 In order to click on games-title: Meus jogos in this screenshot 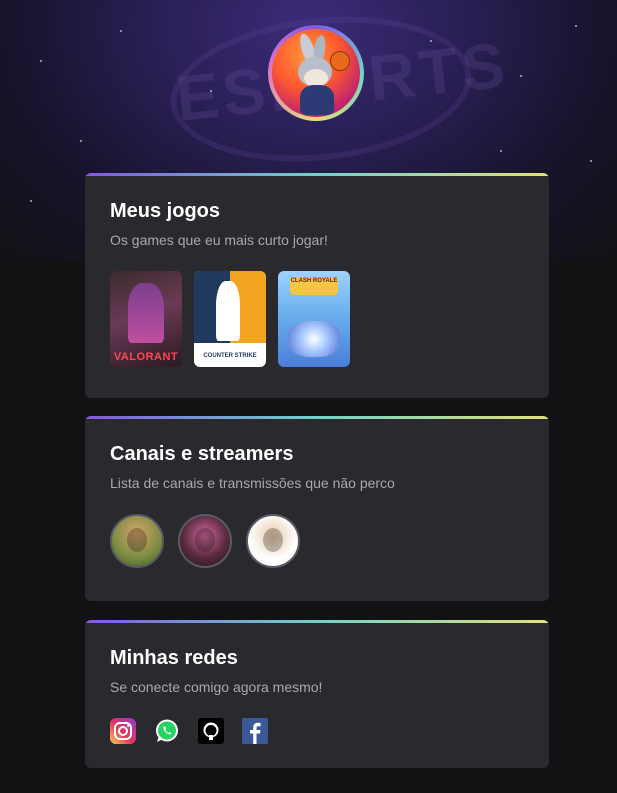, I will do `click(165, 211)`.